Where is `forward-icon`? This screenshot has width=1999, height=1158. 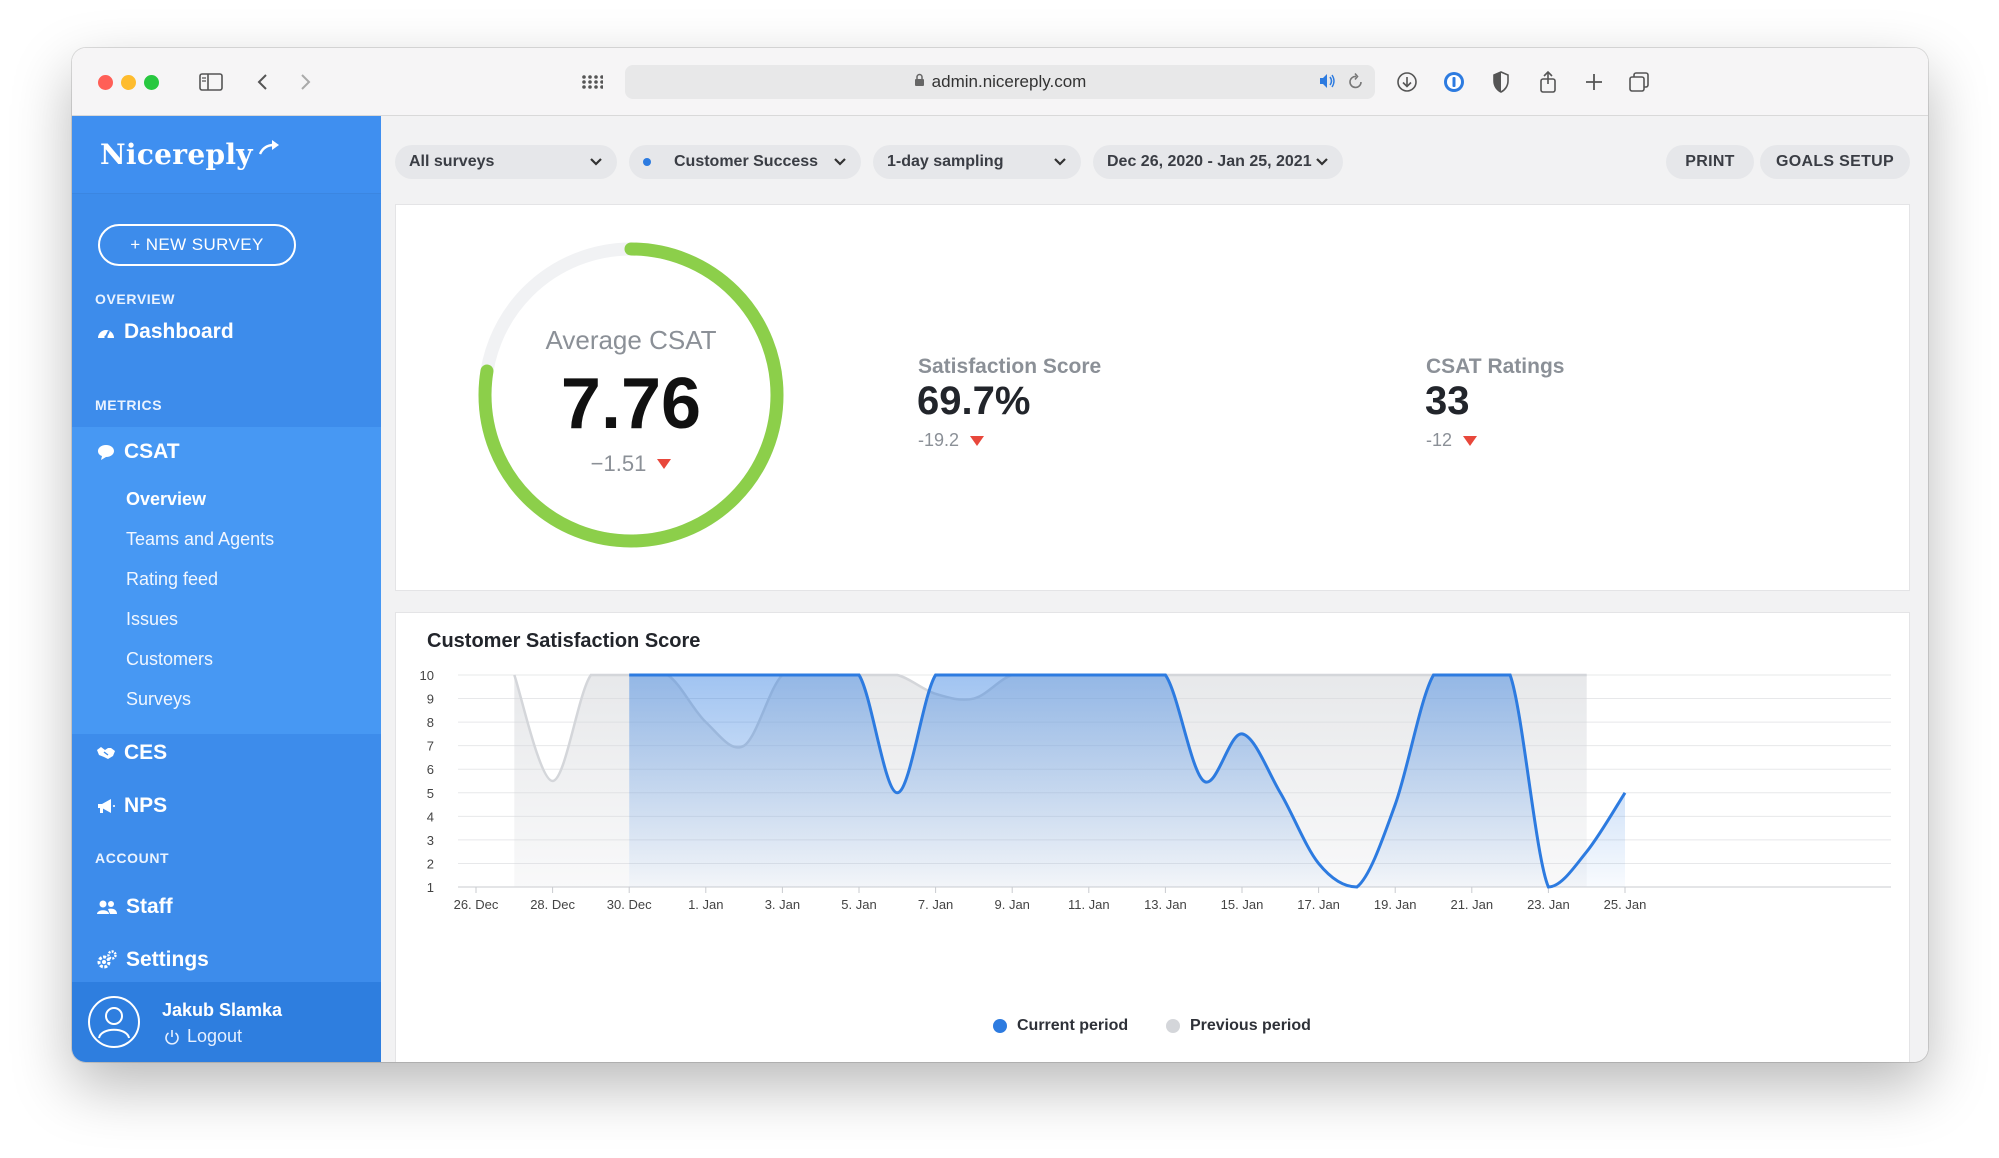 forward-icon is located at coordinates (306, 82).